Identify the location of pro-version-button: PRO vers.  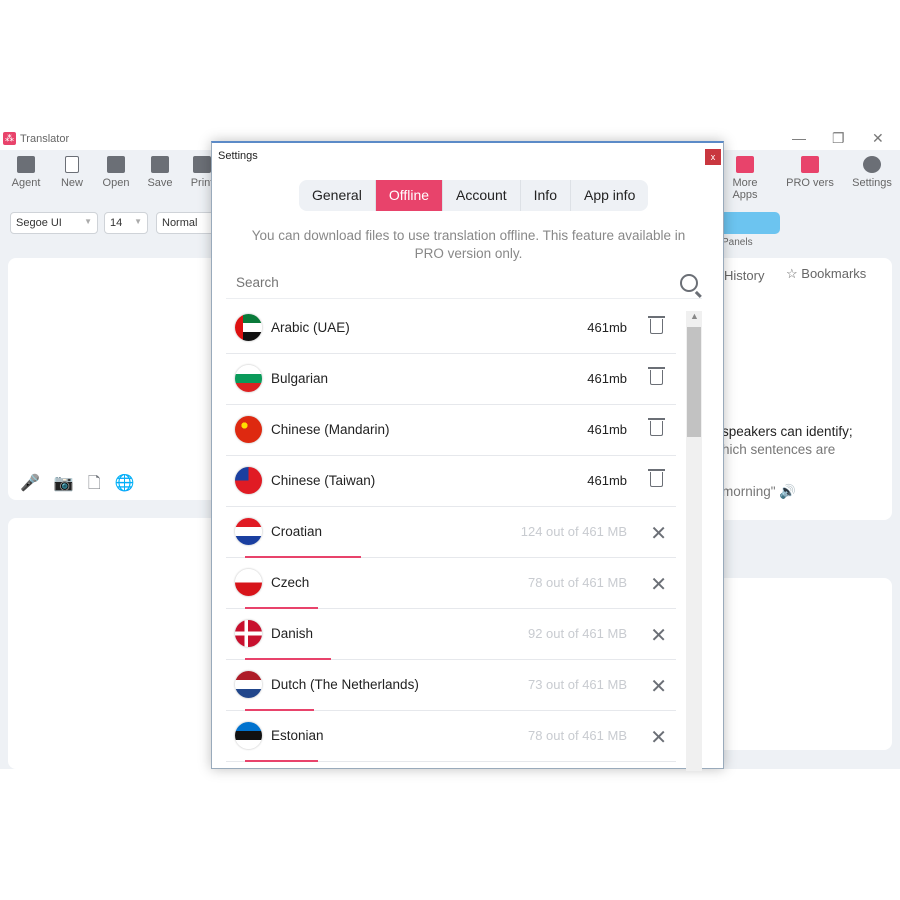
(810, 172).